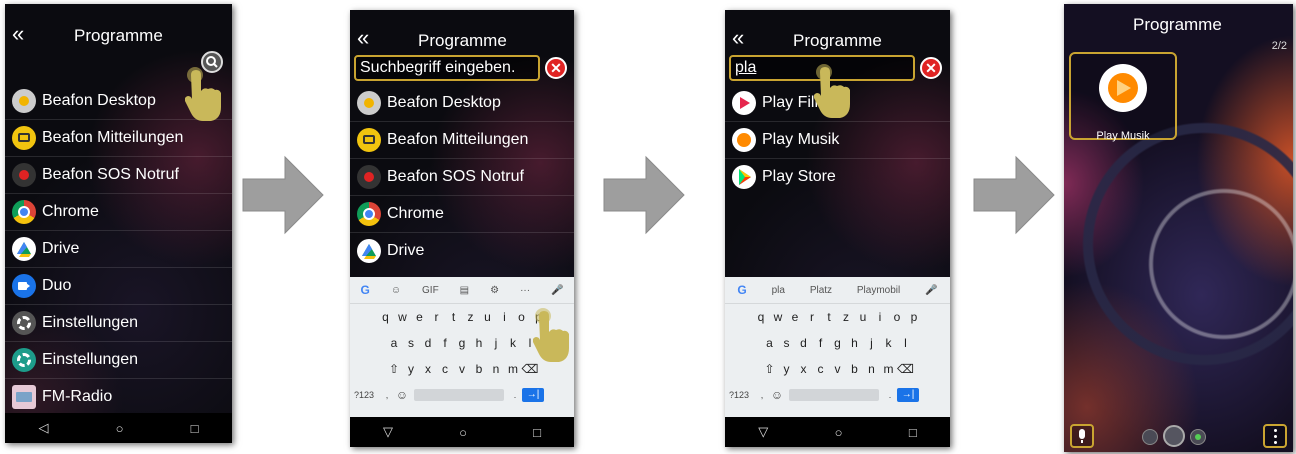  Describe the element at coordinates (914, 317) in the screenshot. I see `key: p` at that location.